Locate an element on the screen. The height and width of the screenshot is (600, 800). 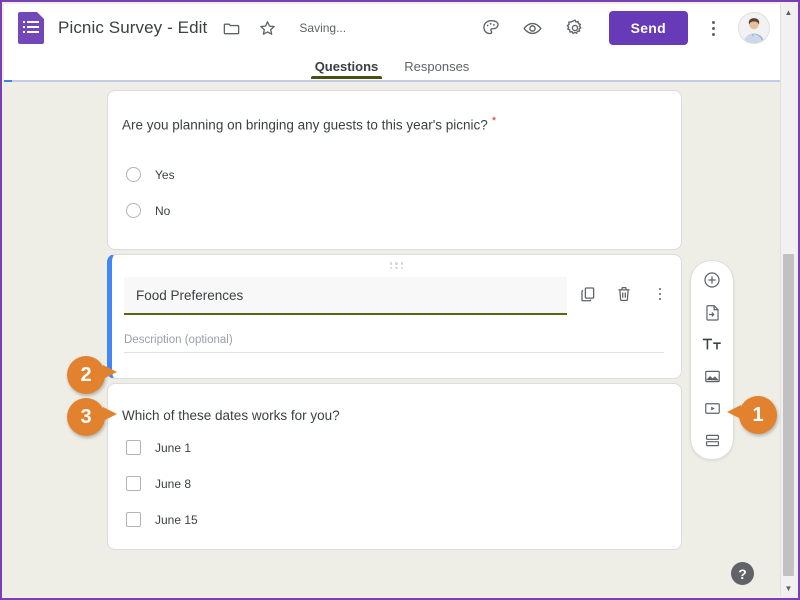
tab-bar: Questions Responses is located at coordinates (392, 65).